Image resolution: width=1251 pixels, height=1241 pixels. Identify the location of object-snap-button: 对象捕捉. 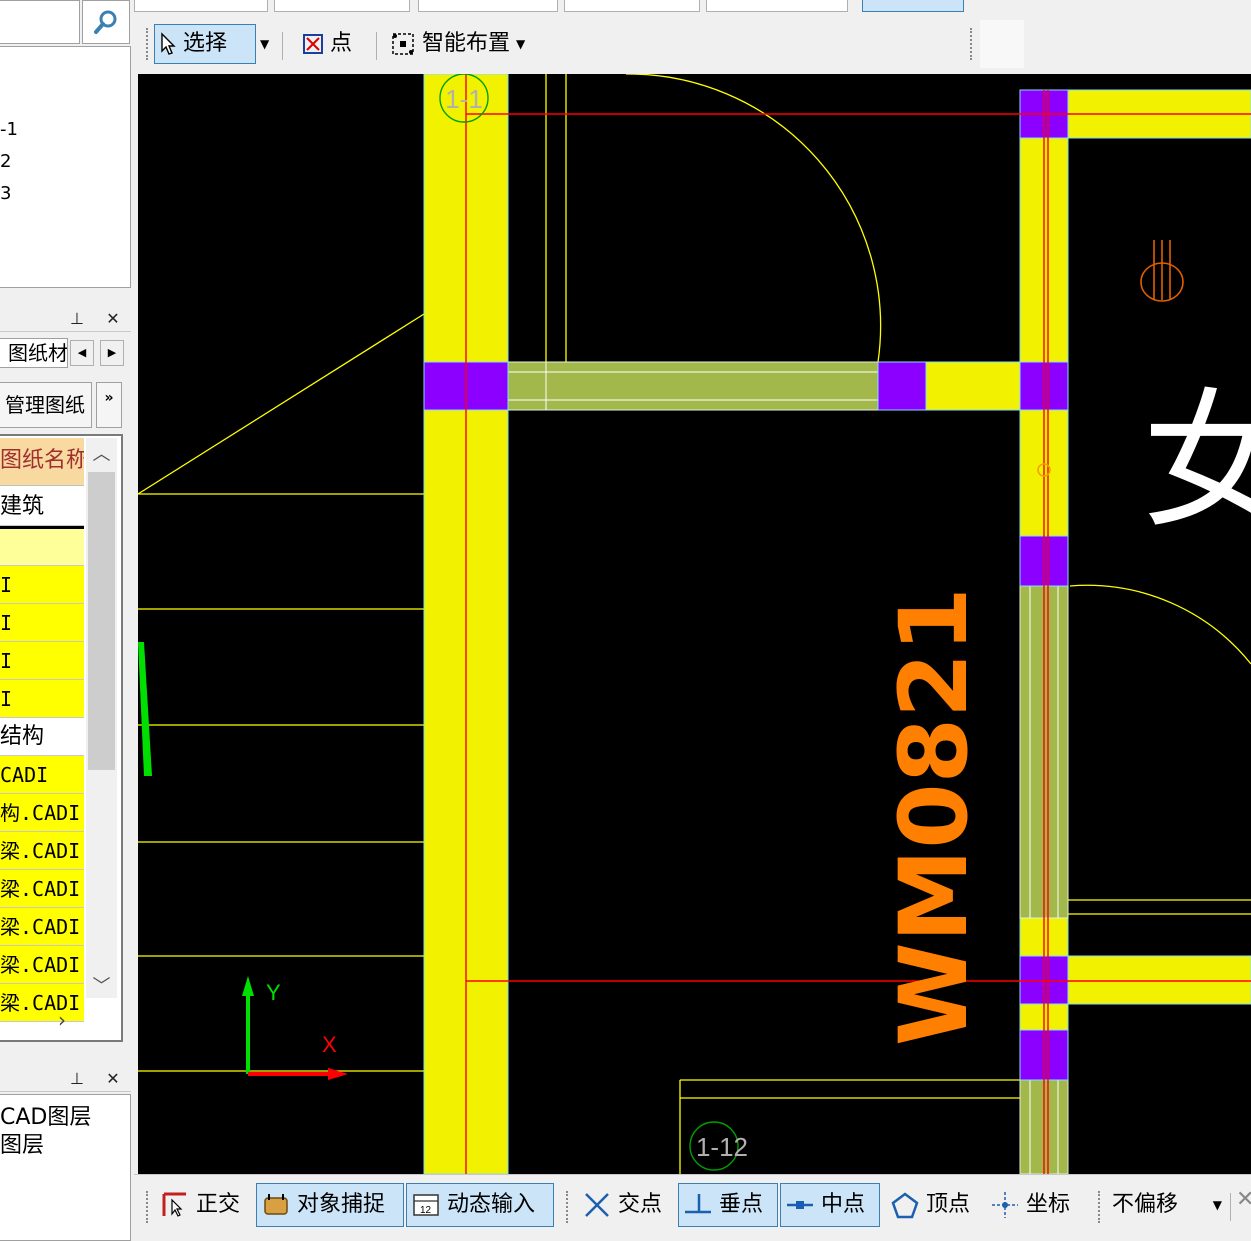
(330, 1205).